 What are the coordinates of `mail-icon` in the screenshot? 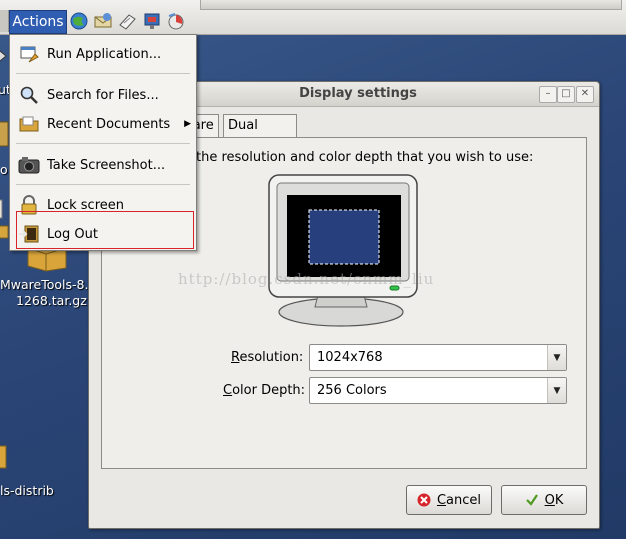 It's located at (103, 21).